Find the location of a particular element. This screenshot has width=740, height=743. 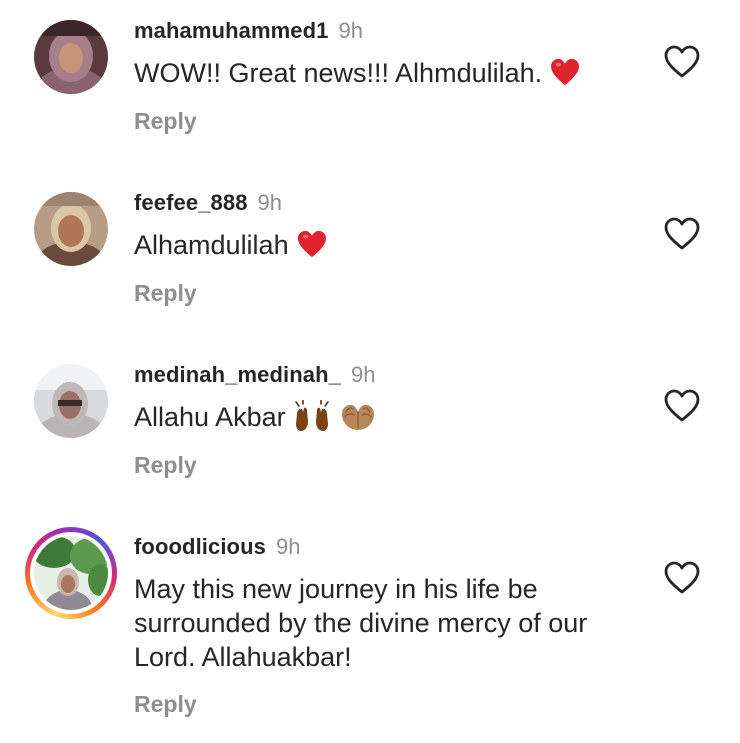

story-ring is located at coordinates (71, 573).